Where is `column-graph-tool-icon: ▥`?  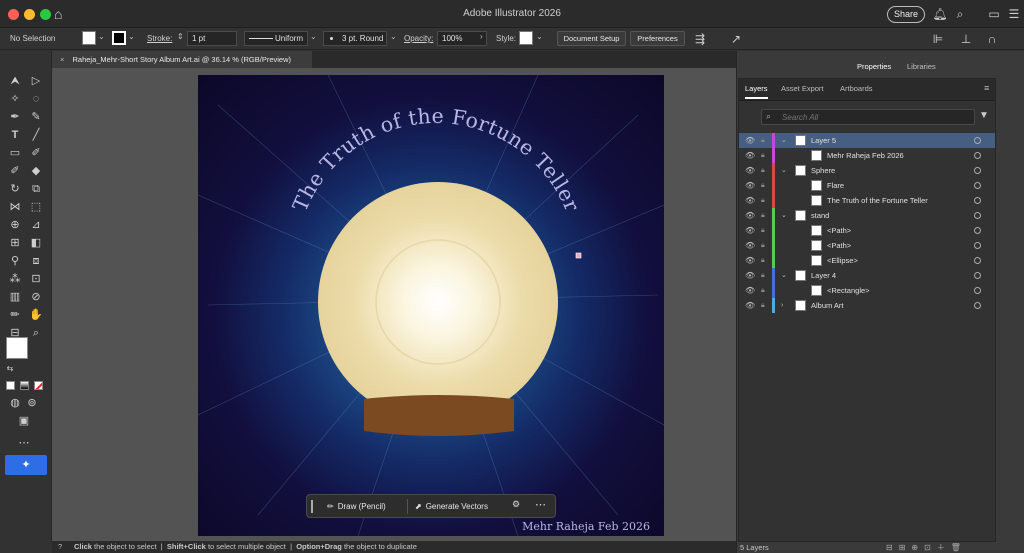
column-graph-tool-icon: ▥ is located at coordinates (15, 297).